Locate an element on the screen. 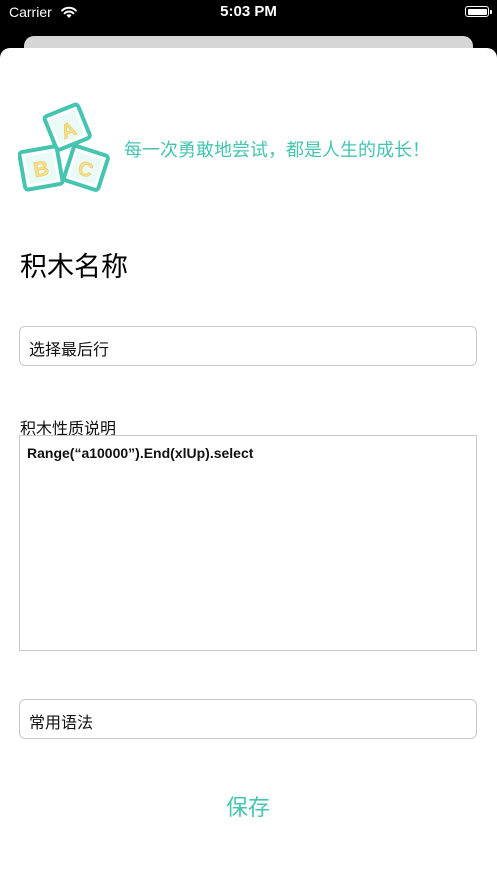  battery-icon is located at coordinates (478, 11).